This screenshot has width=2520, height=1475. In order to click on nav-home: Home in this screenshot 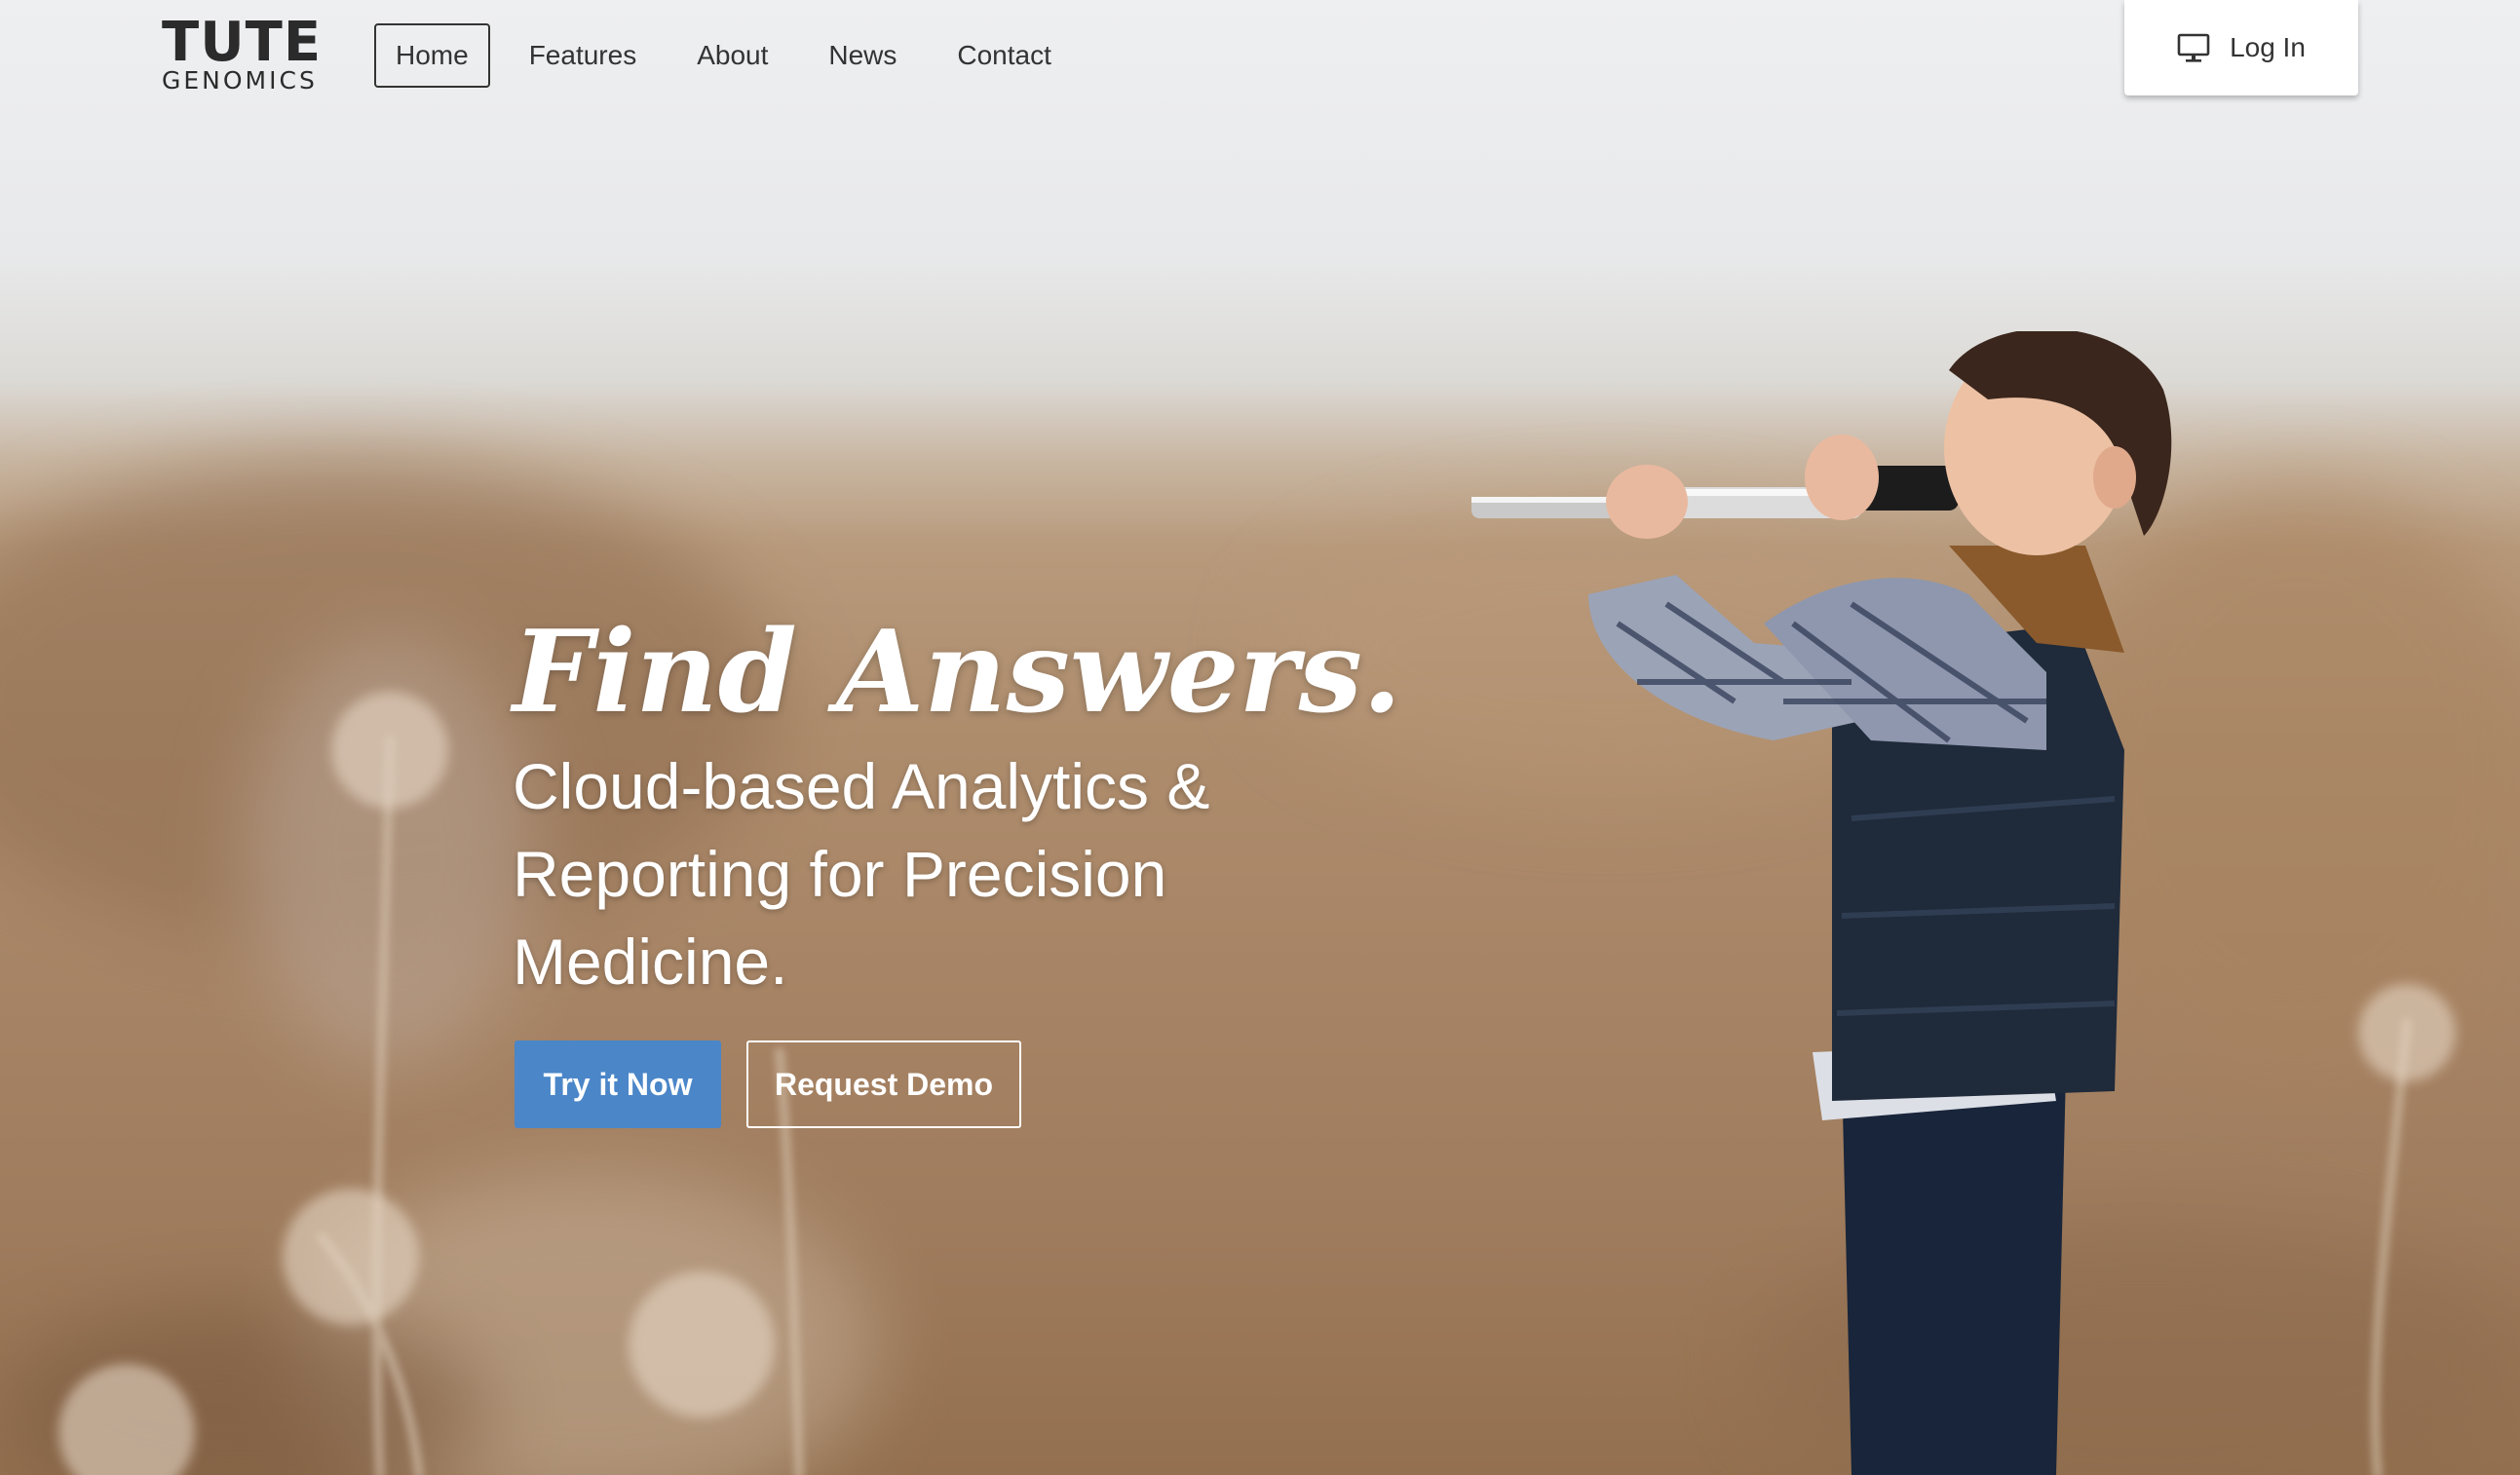, I will do `click(432, 56)`.